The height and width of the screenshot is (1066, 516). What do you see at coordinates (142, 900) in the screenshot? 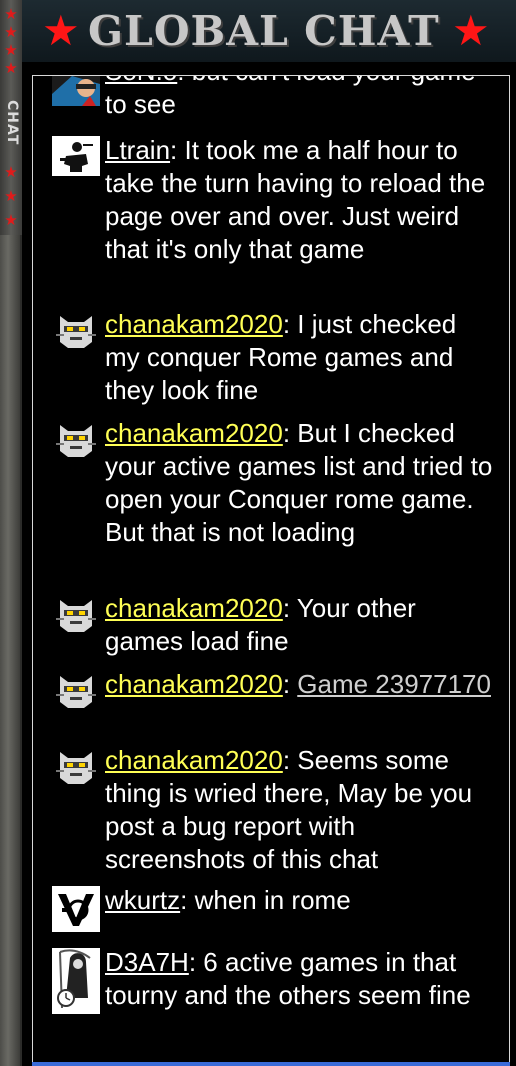
I see `message-username: wkurtz` at bounding box center [142, 900].